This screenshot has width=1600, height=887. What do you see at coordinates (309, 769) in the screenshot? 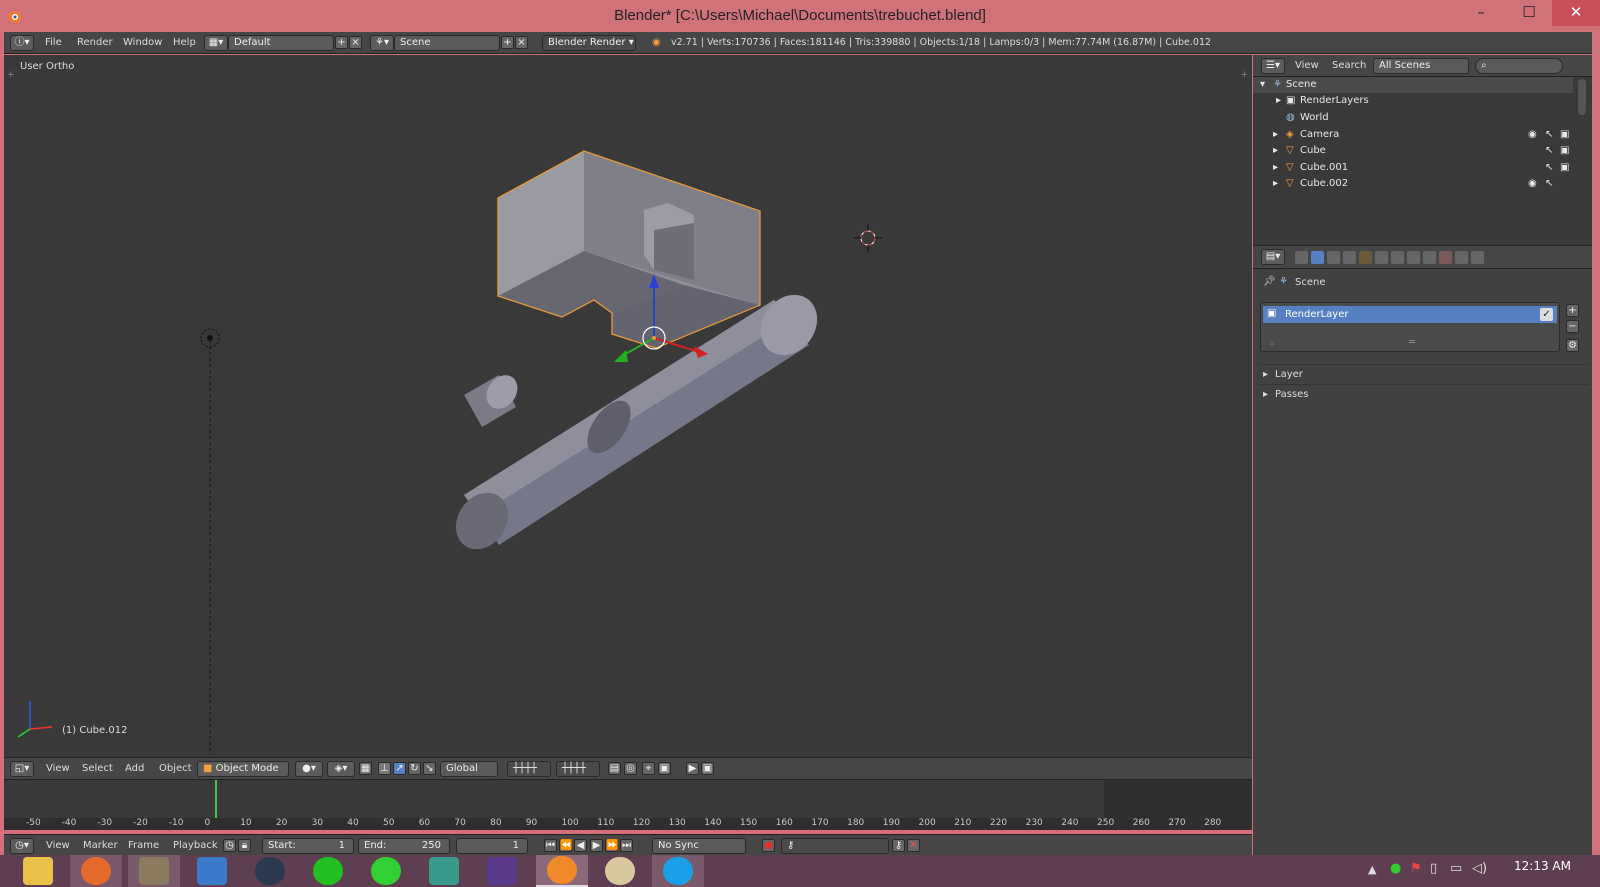
I see `shading-mode-icon: ●▾` at bounding box center [309, 769].